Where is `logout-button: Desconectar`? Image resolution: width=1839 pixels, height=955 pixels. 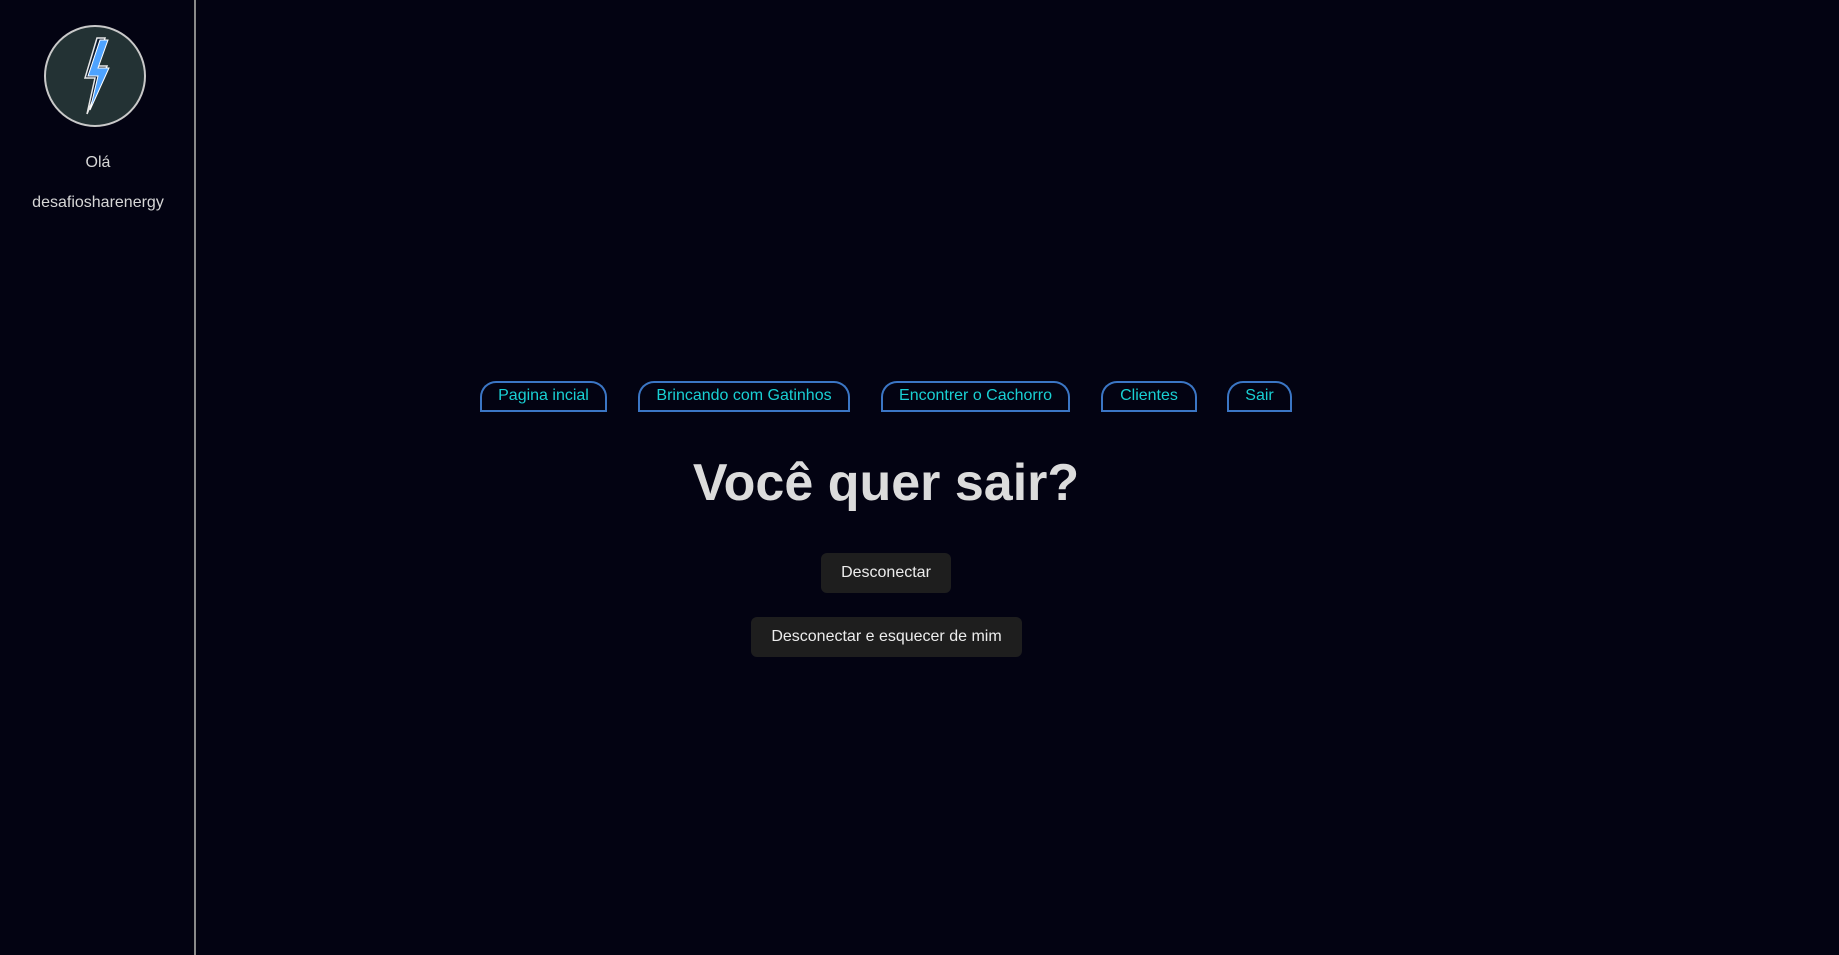
logout-button: Desconectar is located at coordinates (886, 573).